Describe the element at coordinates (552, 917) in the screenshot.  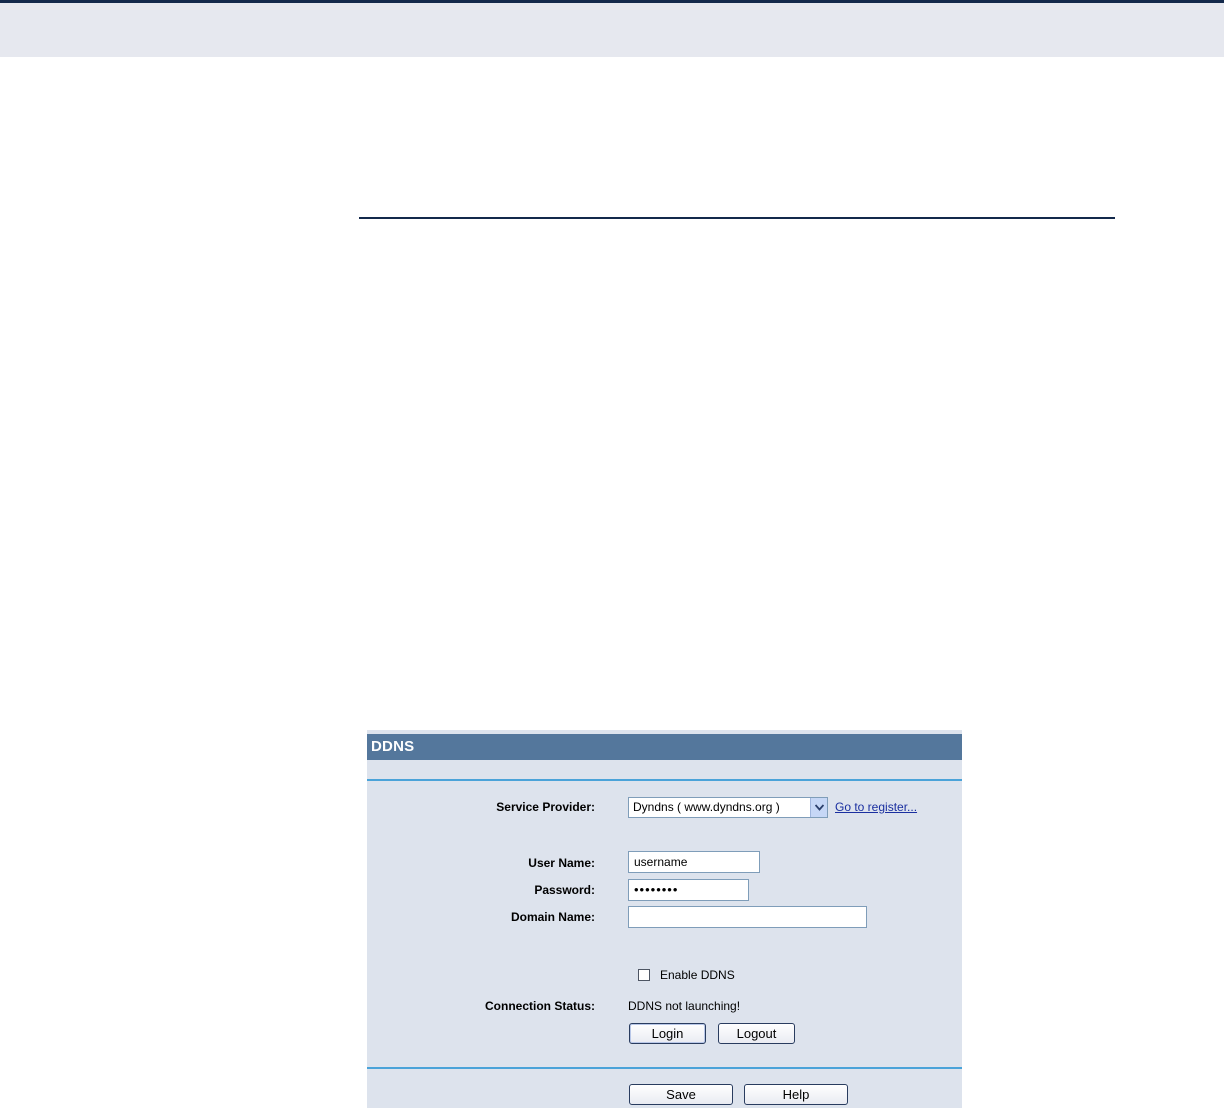
I see `domain-name-label: Domain Name:` at that location.